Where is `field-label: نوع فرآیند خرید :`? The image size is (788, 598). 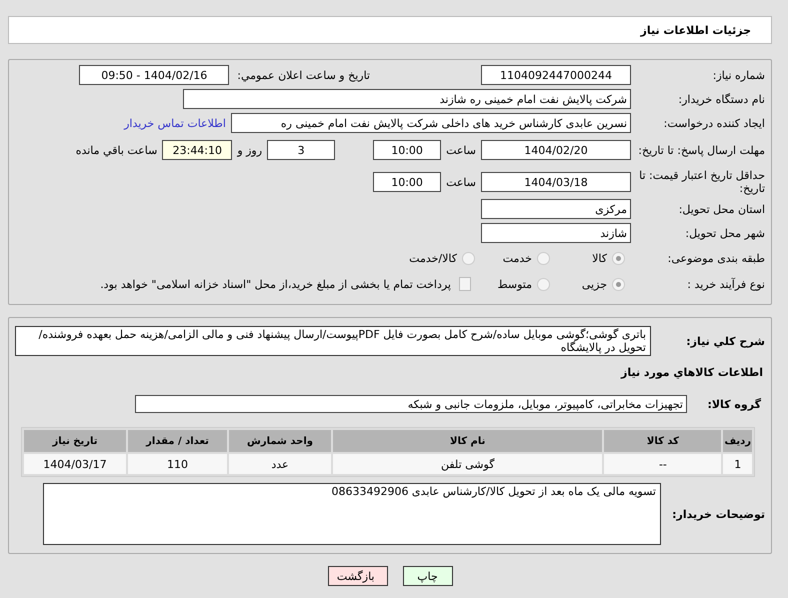
field-label: نوع فرآیند خرید : is located at coordinates (726, 284).